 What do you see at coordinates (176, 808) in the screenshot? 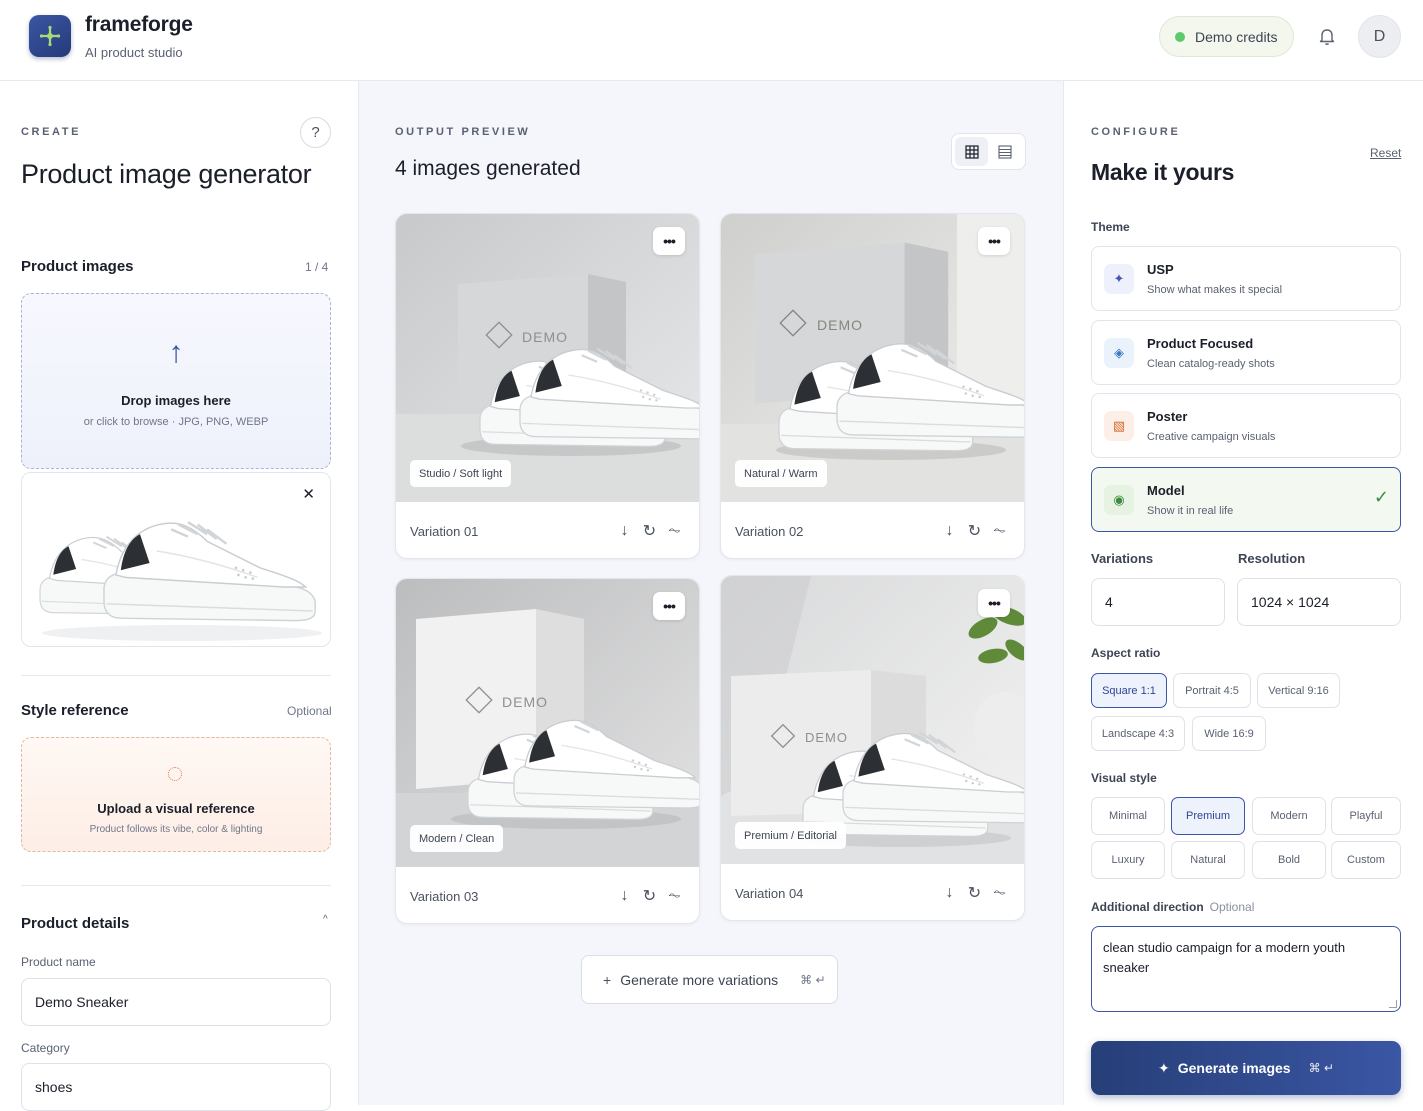
I see `style-reference-upload-title: Upload a visual reference` at bounding box center [176, 808].